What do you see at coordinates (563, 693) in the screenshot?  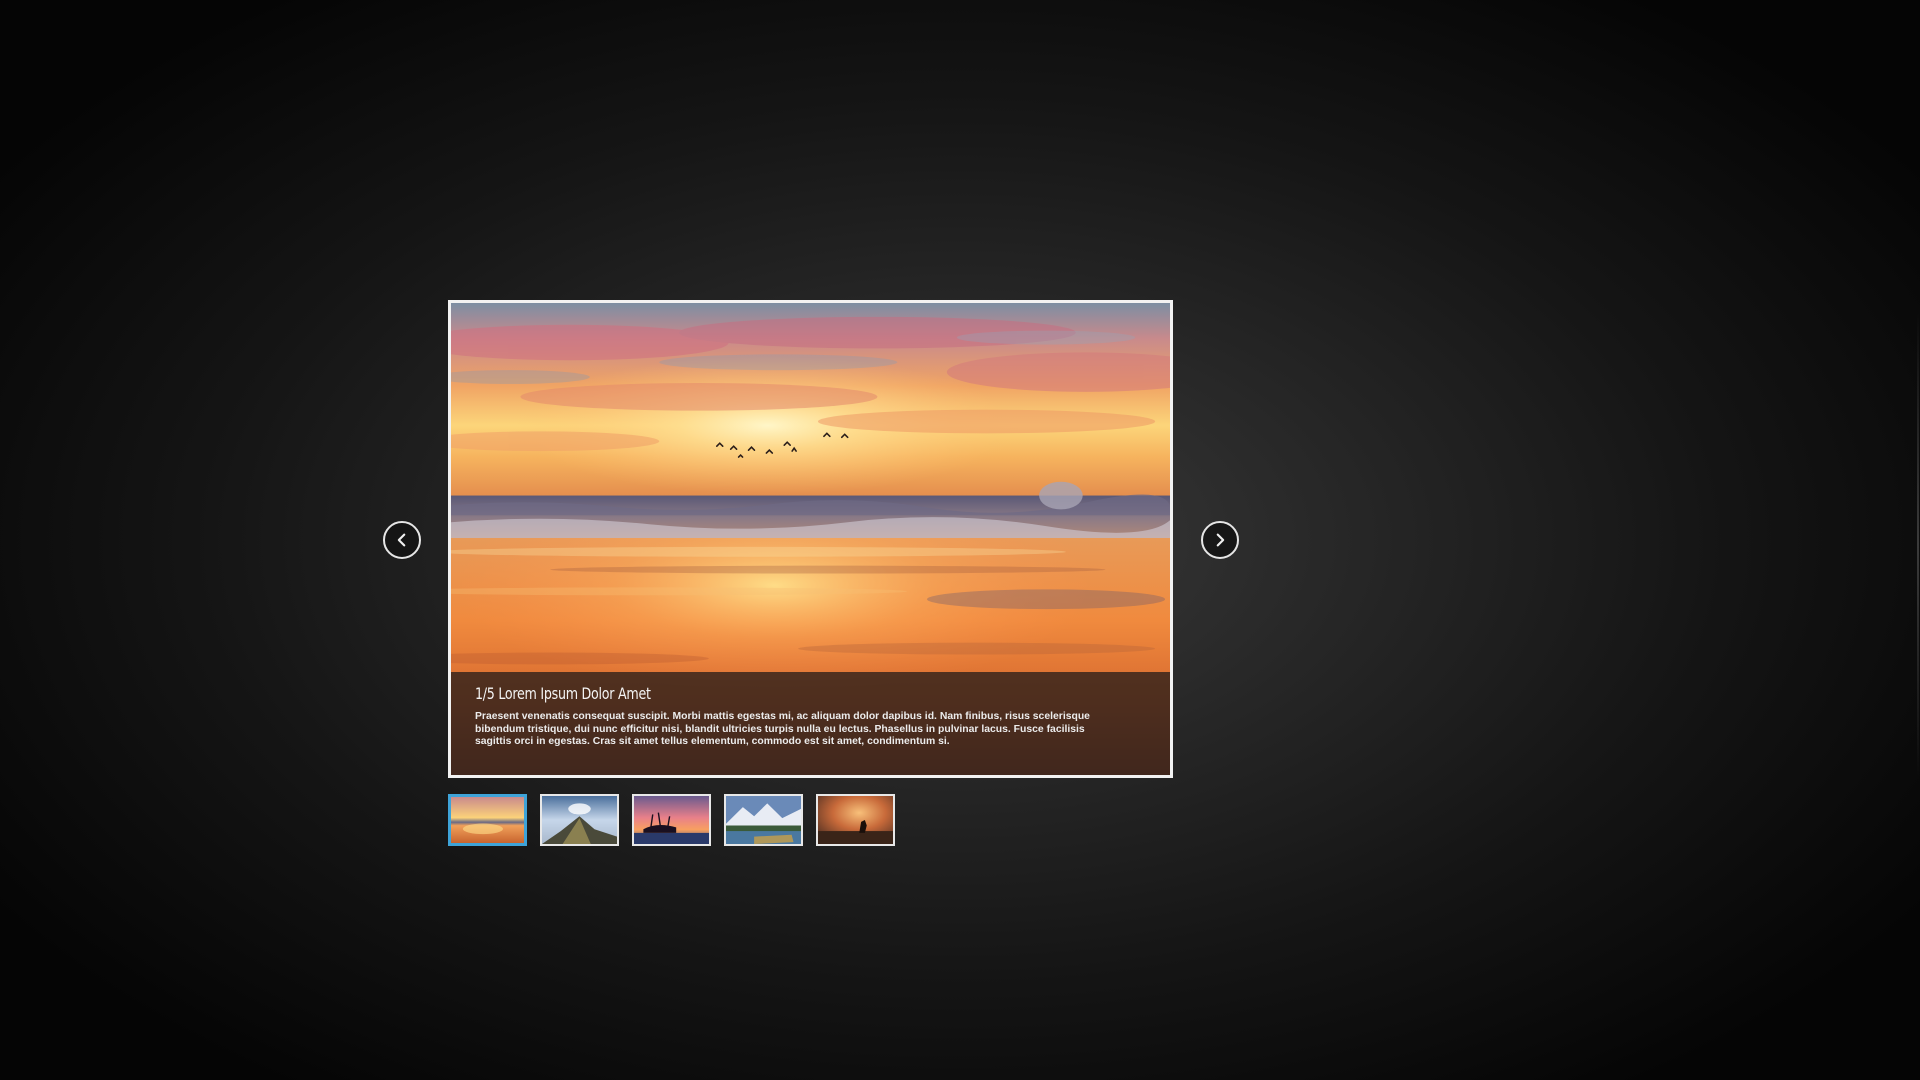 I see `slide-title: 1/5 Lorem Ipsum Dolor Amet` at bounding box center [563, 693].